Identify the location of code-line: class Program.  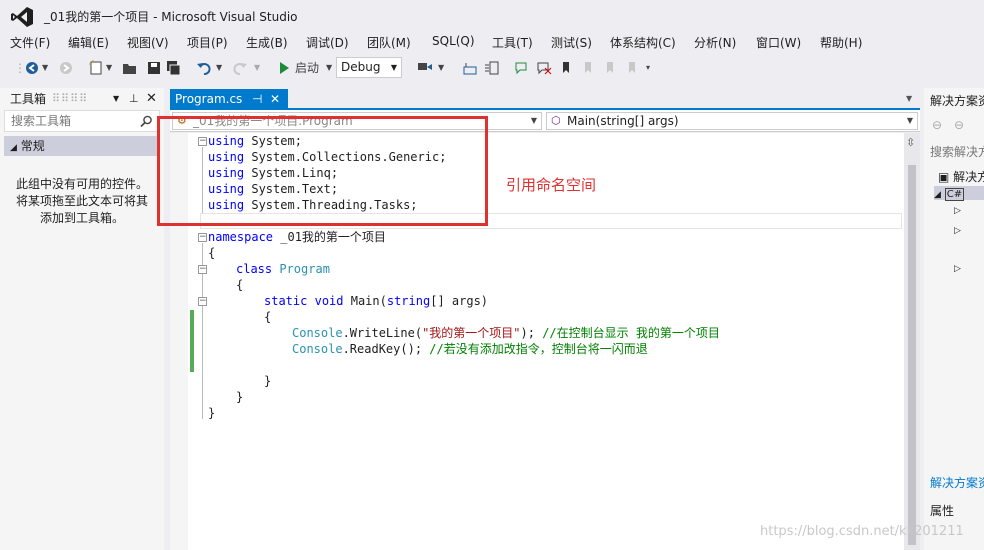
(283, 269).